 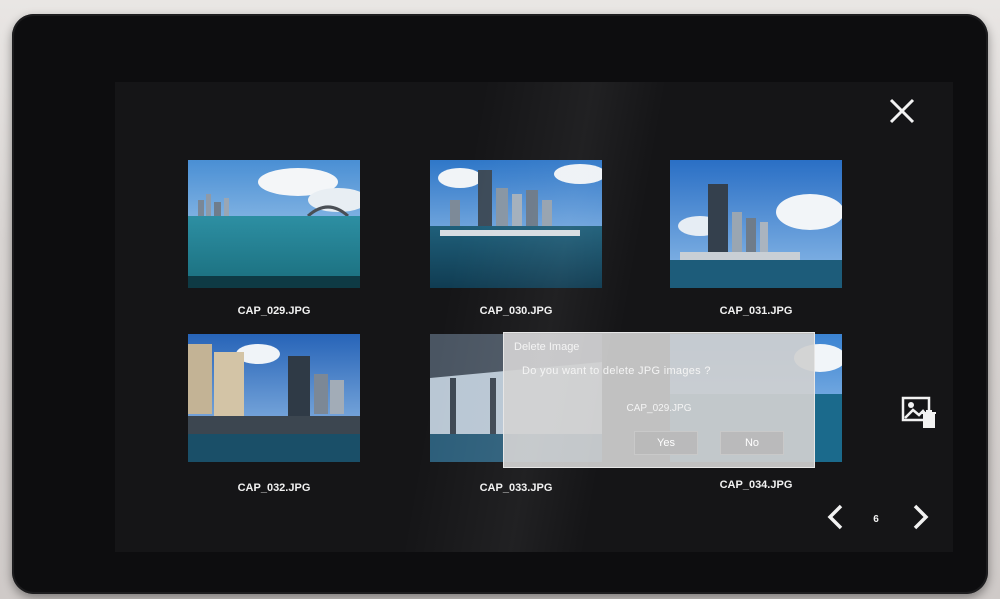 I want to click on dialog-title: Delete Image, so click(x=547, y=347).